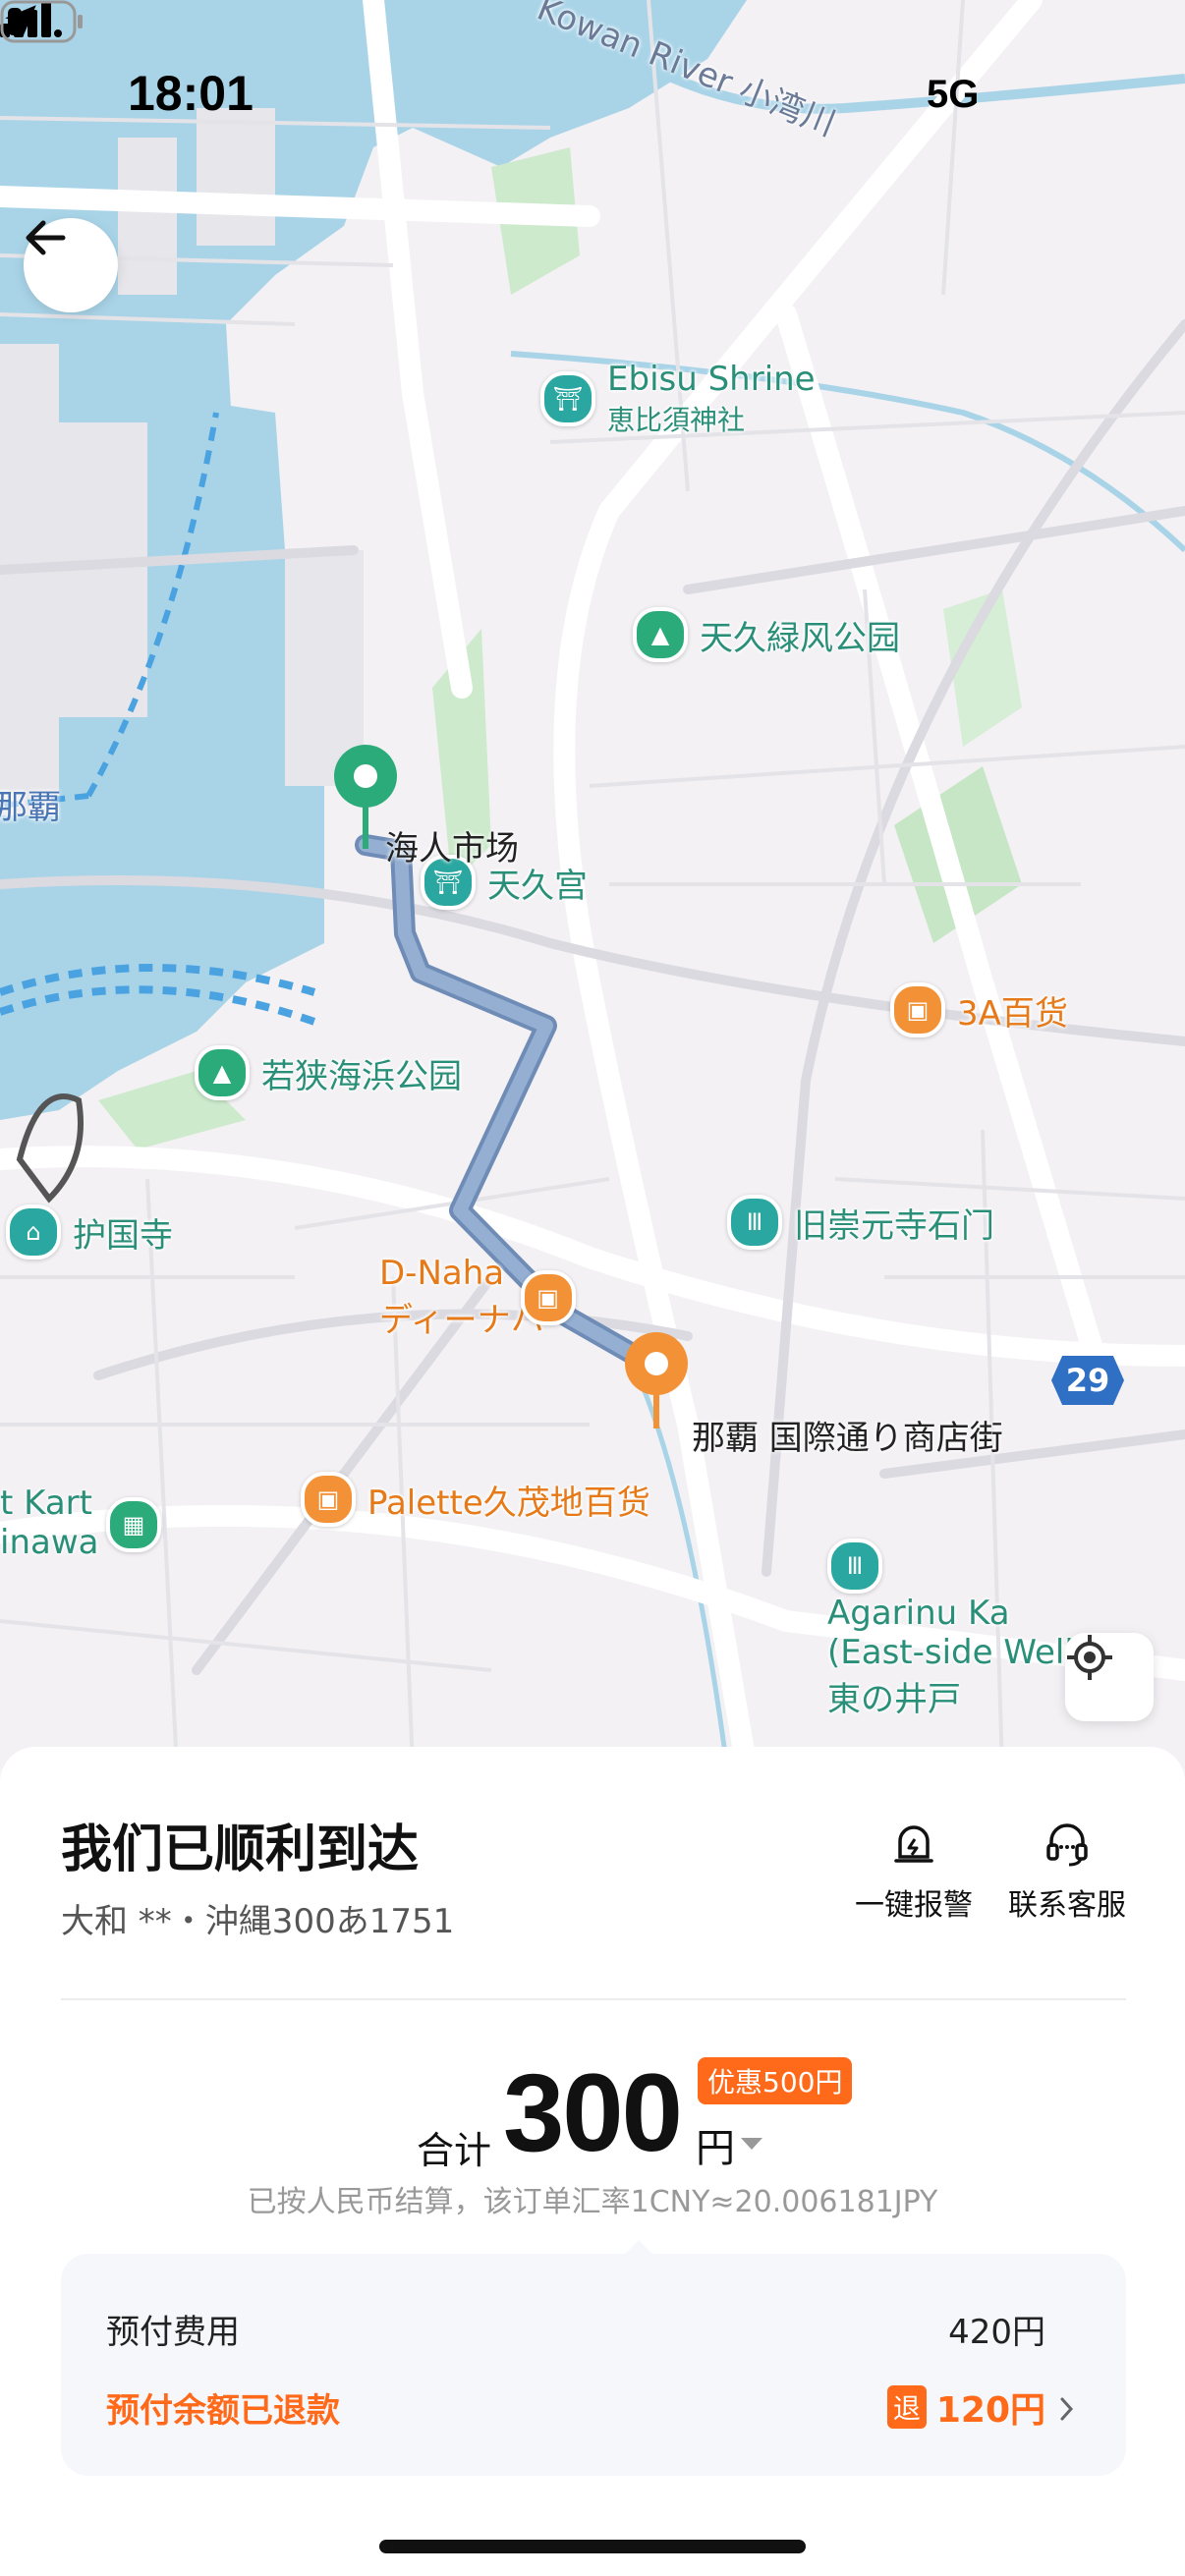 Image resolution: width=1185 pixels, height=2576 pixels. Describe the element at coordinates (173, 2332) in the screenshot. I see `prepay-label: 预付费用` at that location.